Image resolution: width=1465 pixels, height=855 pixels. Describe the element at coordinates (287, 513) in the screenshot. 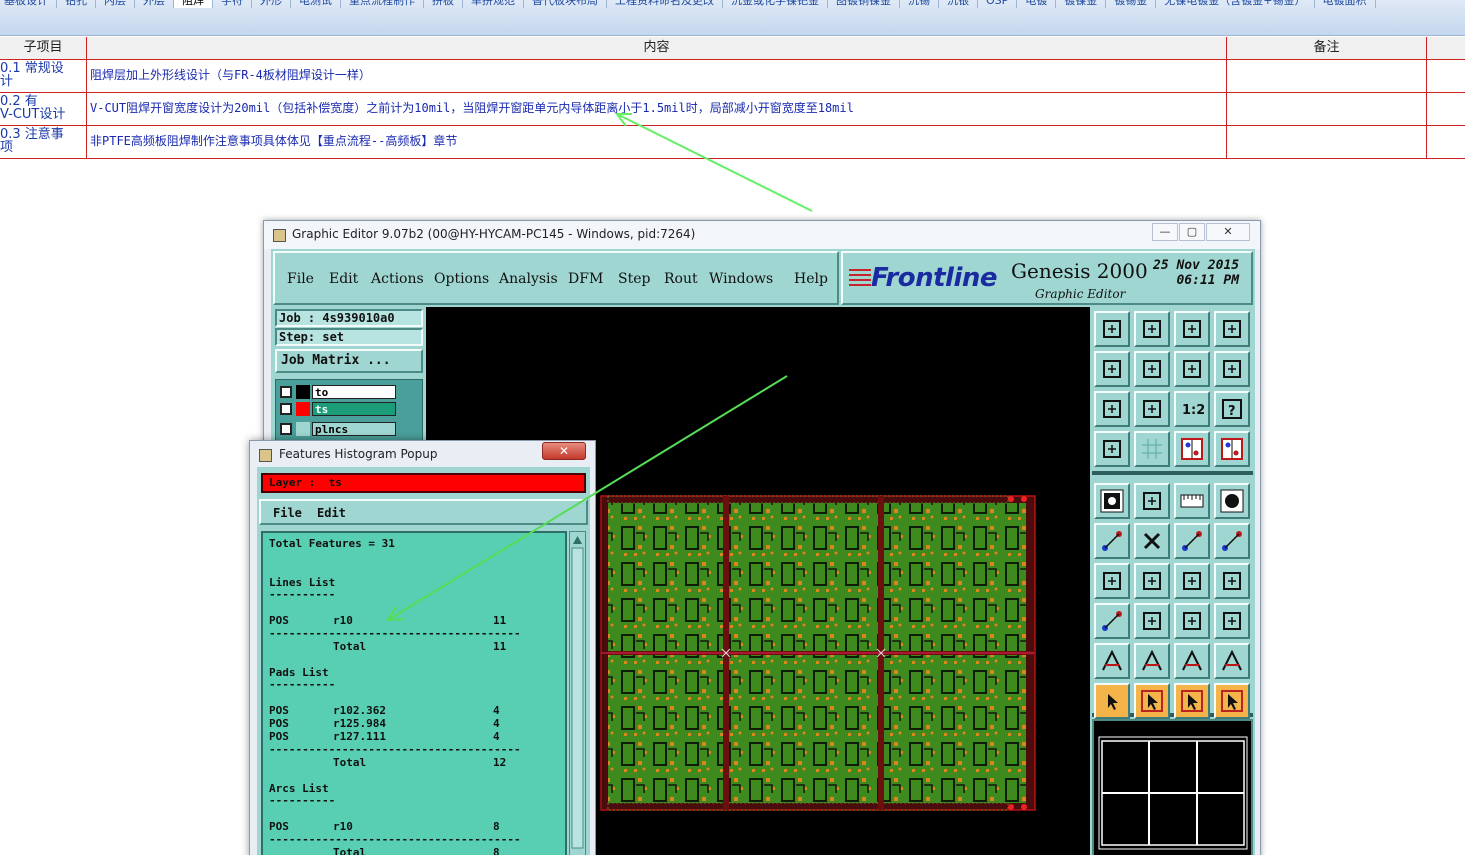

I see `popup-menu-file: File` at that location.